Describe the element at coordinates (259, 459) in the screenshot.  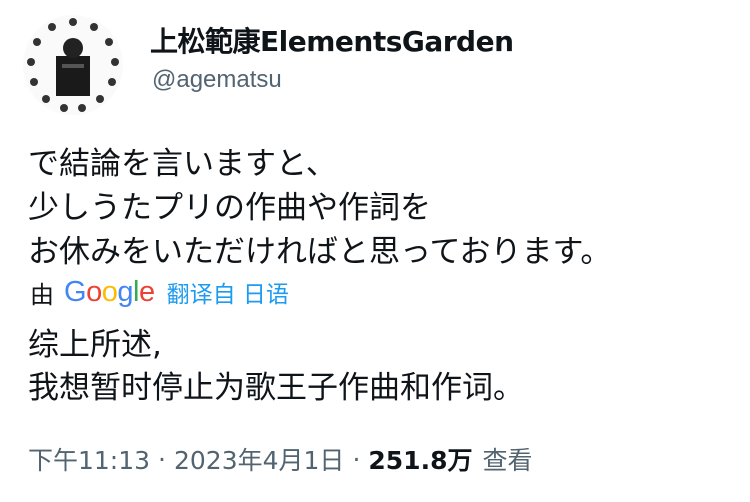
I see `tweet-date: 2023年4月1日` at that location.